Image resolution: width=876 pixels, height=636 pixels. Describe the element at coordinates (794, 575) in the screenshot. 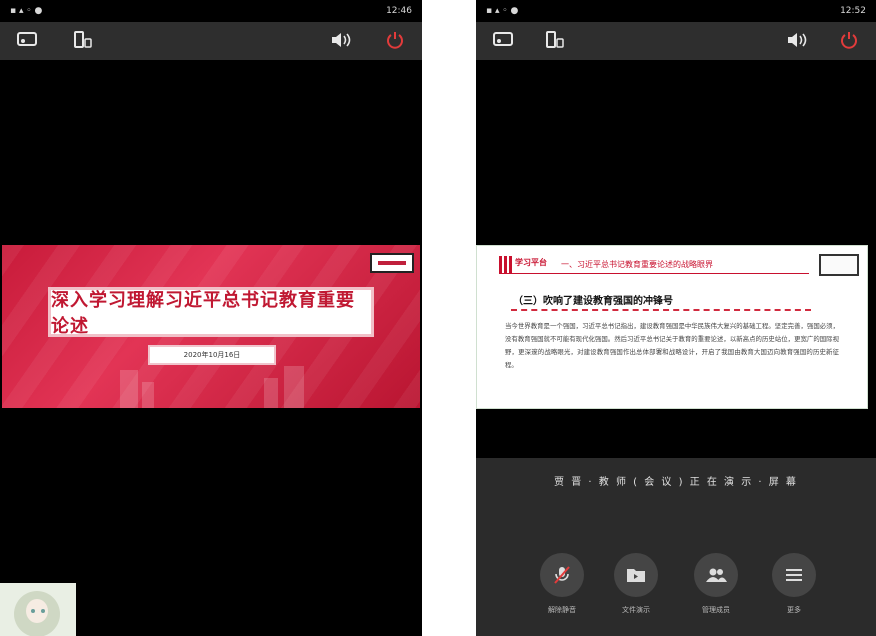

I see `menu-icon` at that location.